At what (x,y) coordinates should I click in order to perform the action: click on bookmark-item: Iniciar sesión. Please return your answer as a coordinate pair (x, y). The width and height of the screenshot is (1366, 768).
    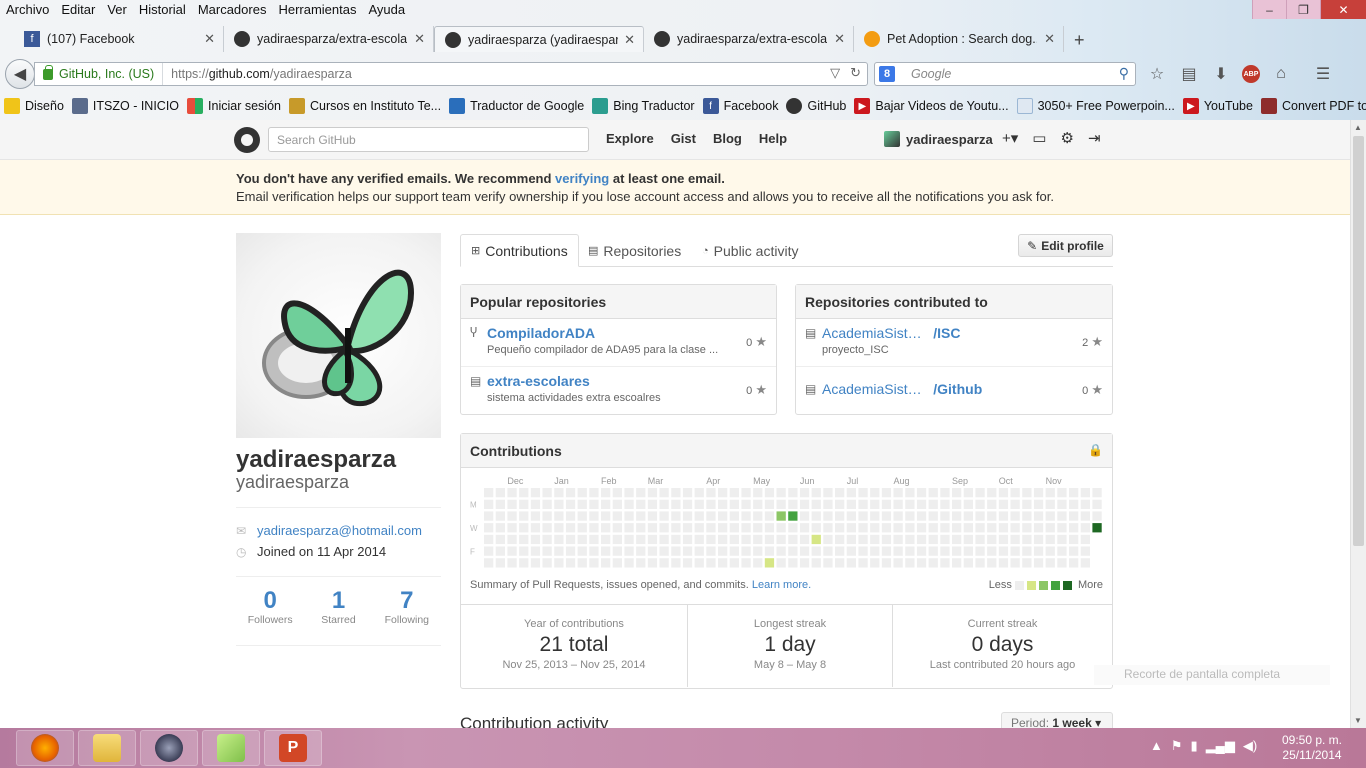
    Looking at the image, I should click on (234, 106).